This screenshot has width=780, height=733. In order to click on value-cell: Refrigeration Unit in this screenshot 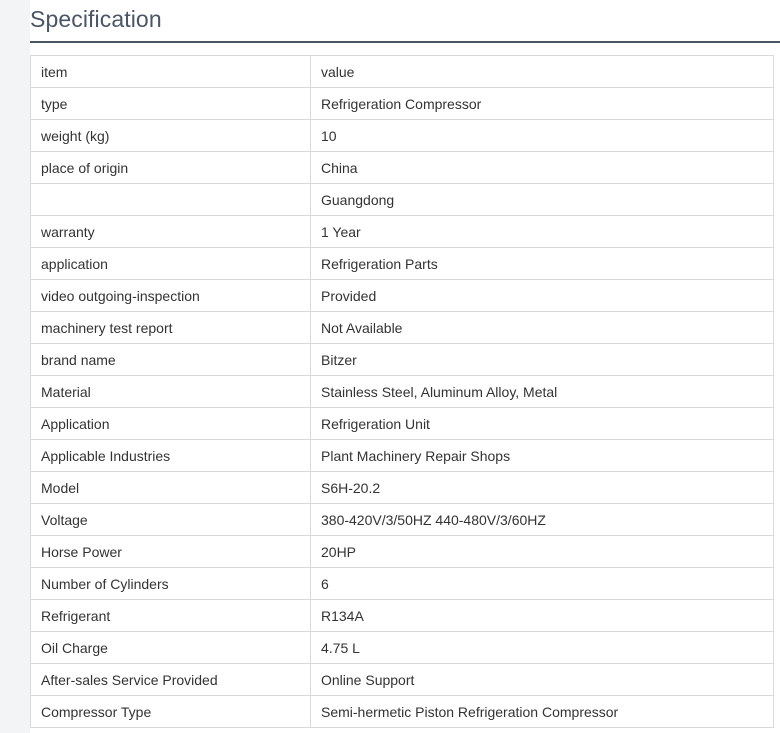, I will do `click(542, 423)`.